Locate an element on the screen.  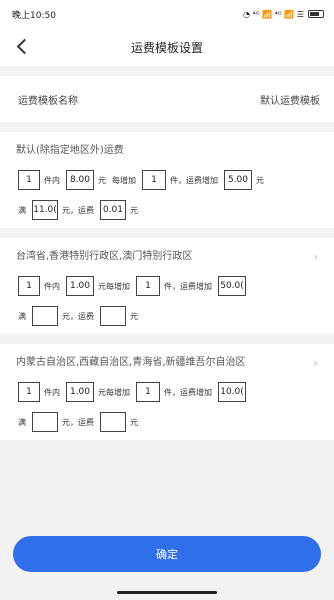
region-title: 默认(除指定地区外)运费 is located at coordinates (70, 150).